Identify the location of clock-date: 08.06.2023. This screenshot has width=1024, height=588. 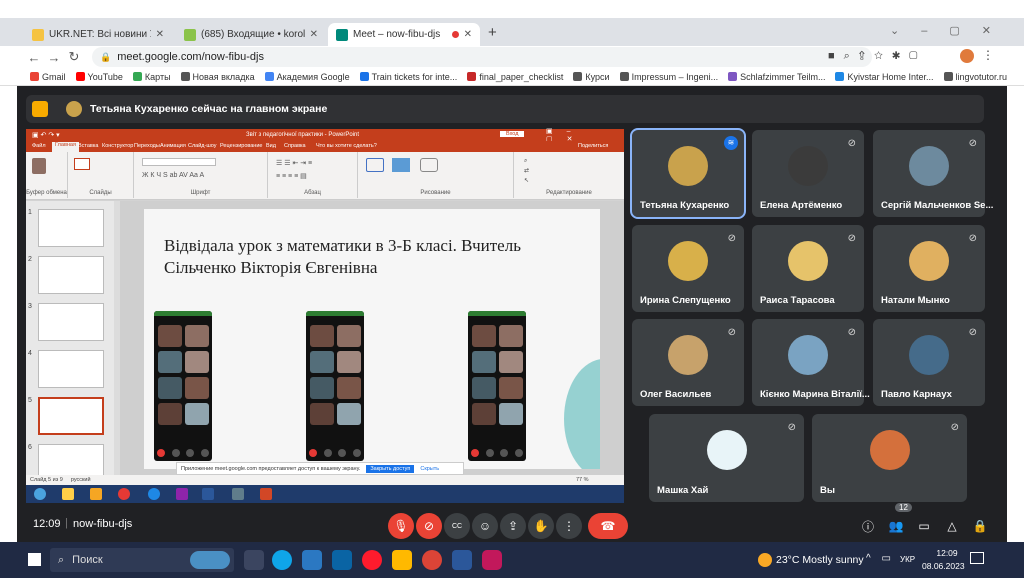
(943, 566).